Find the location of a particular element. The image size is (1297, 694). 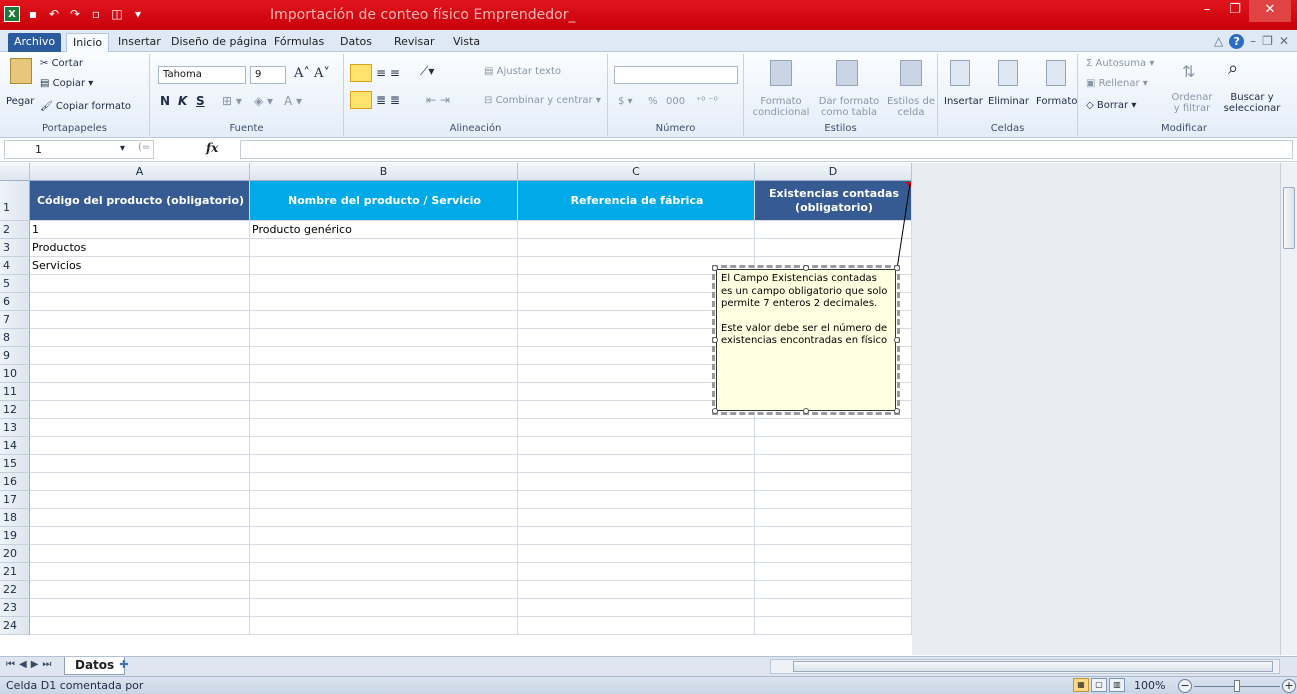

comment-arrow-line is located at coordinates (903, 226).